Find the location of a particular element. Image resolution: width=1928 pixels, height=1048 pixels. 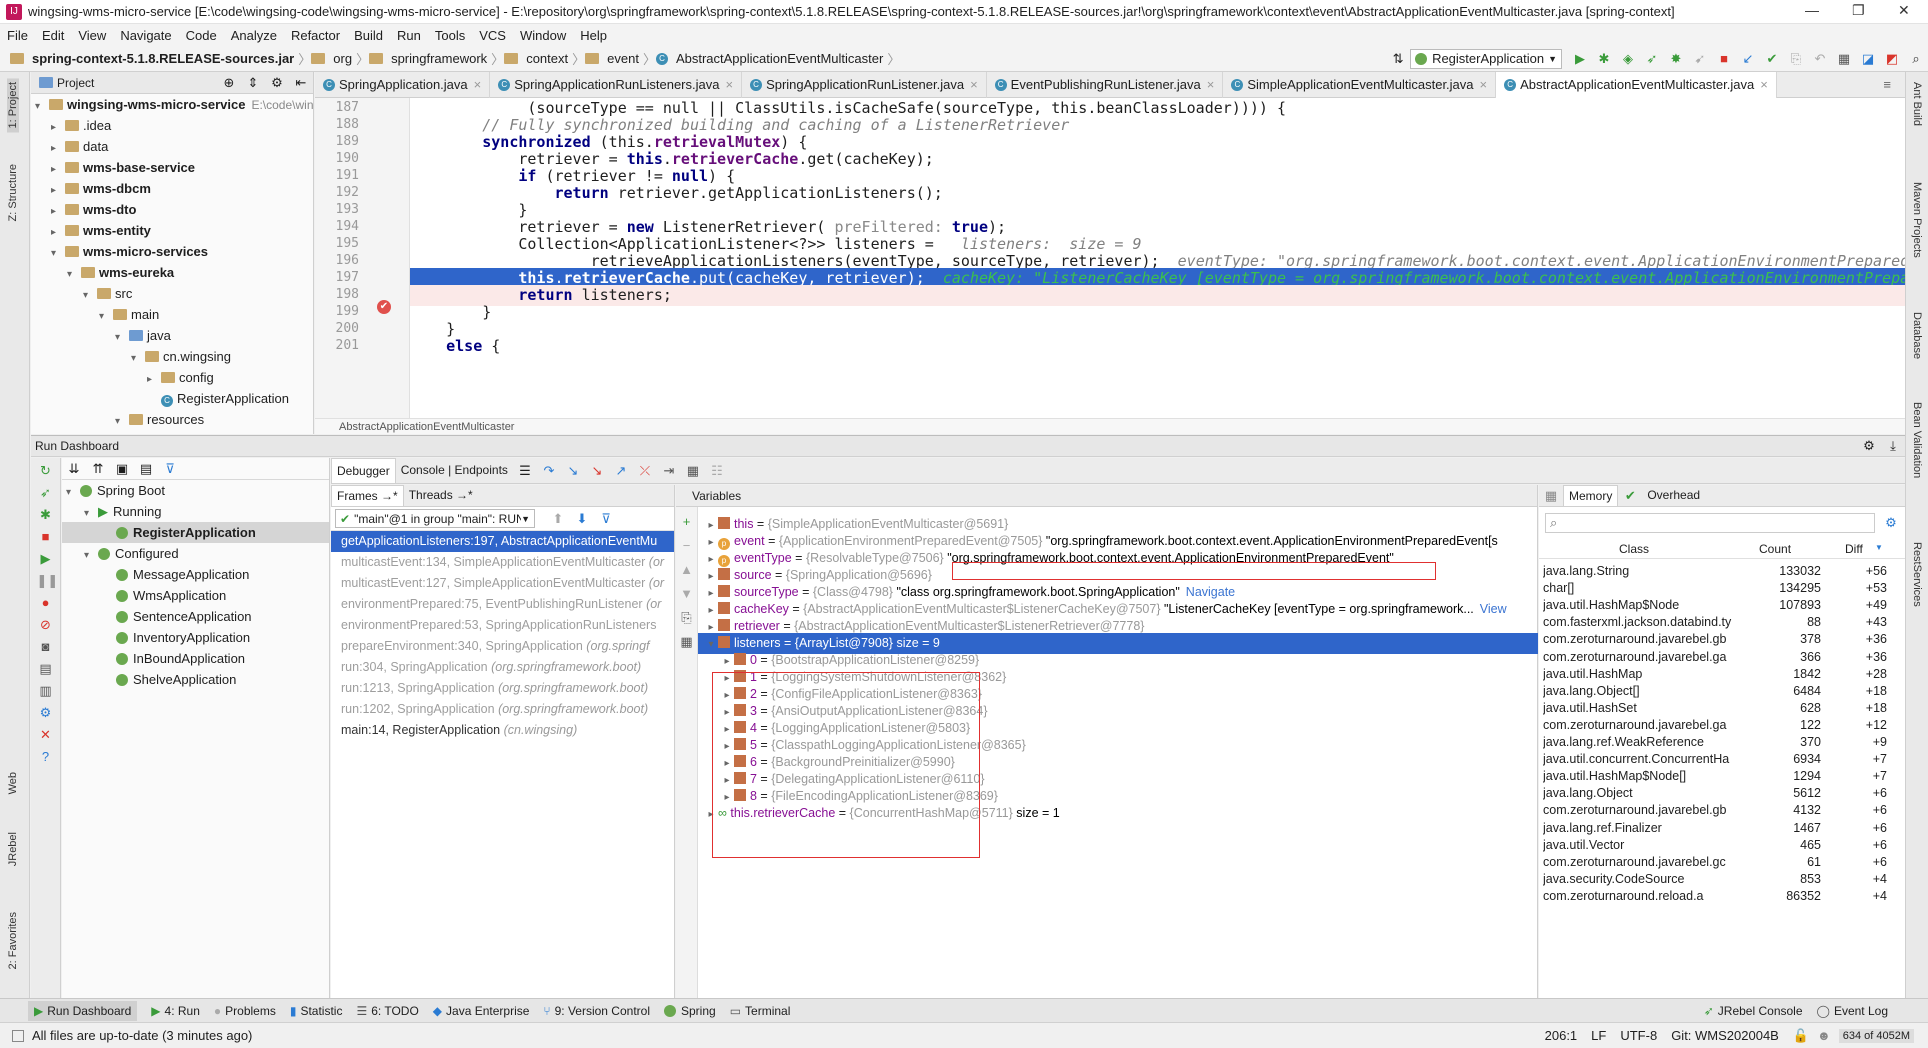

show-execution-point-icon: ☰ is located at coordinates (525, 471).